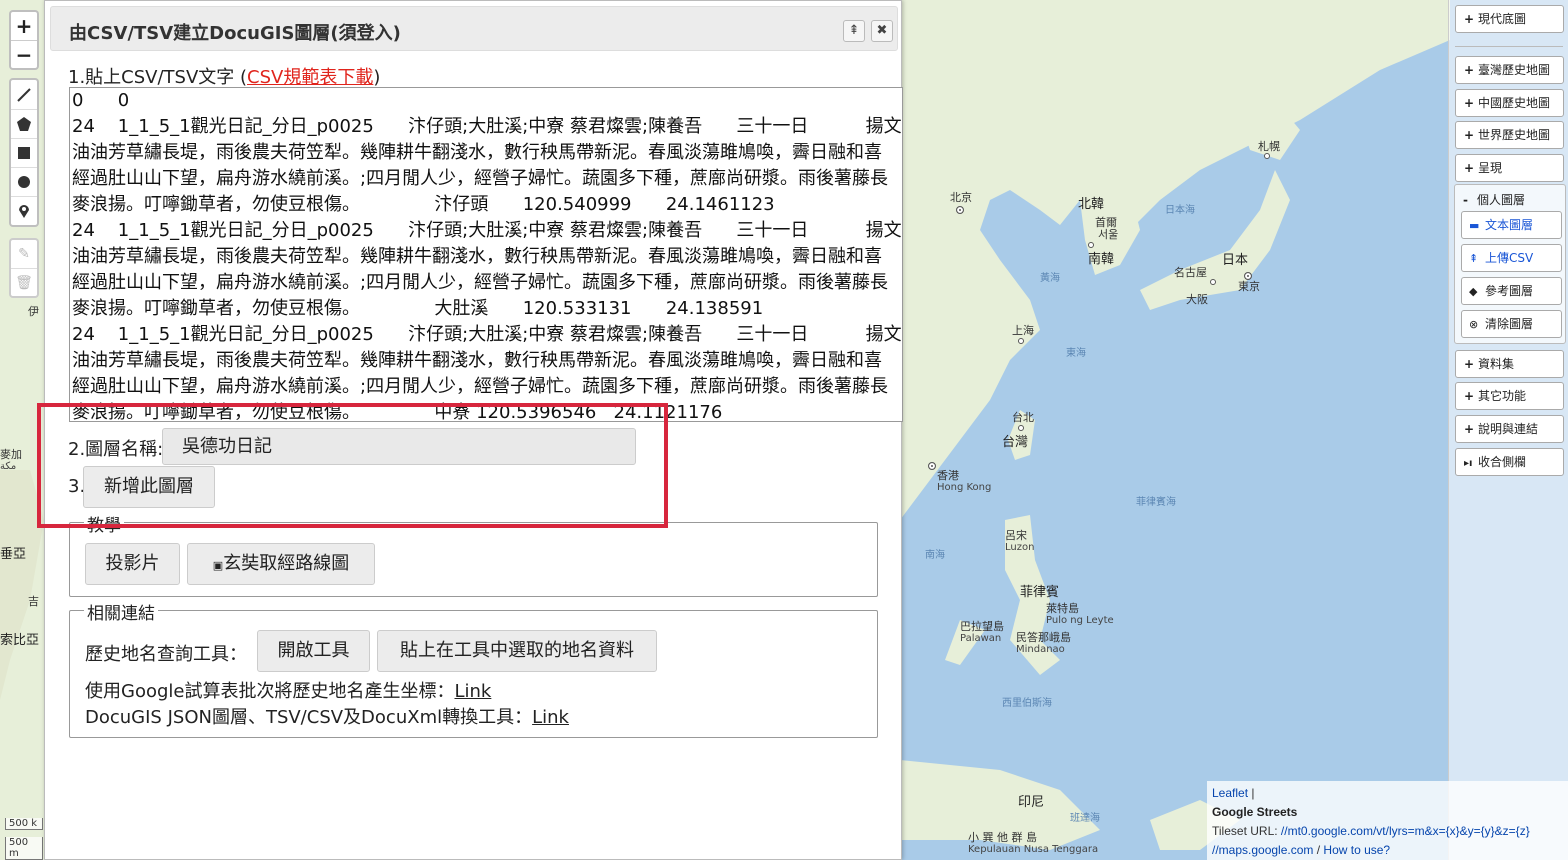  I want to click on sidebar-item-modern-basemap: + 現代底圖, so click(1509, 19).